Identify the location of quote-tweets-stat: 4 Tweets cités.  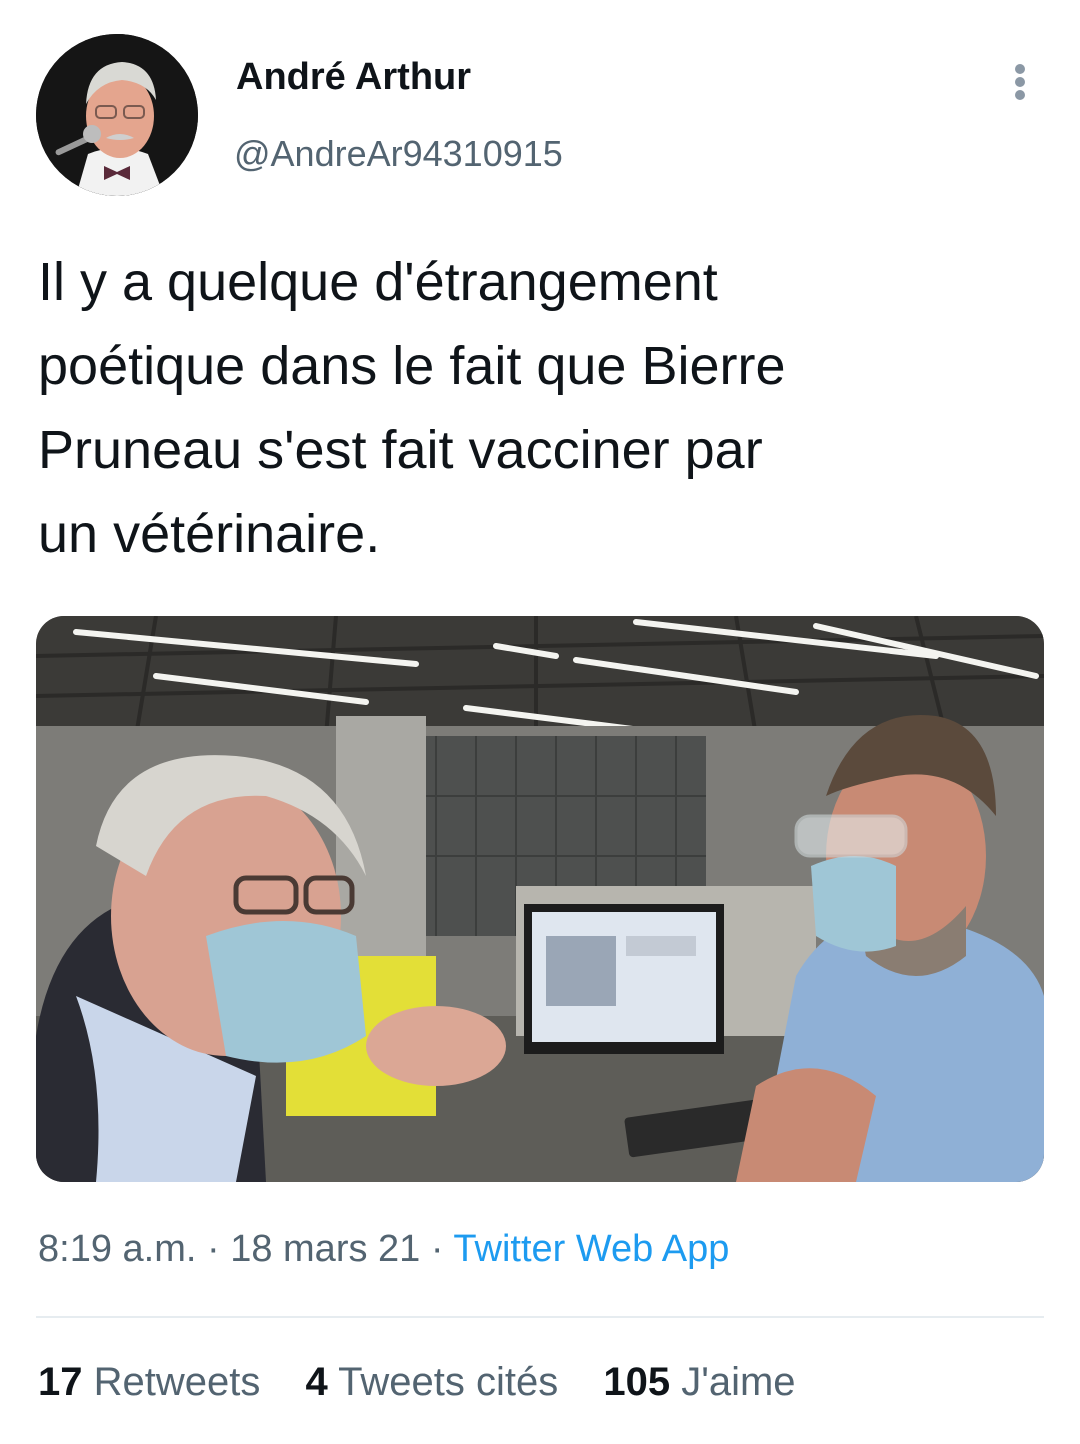
(432, 1382).